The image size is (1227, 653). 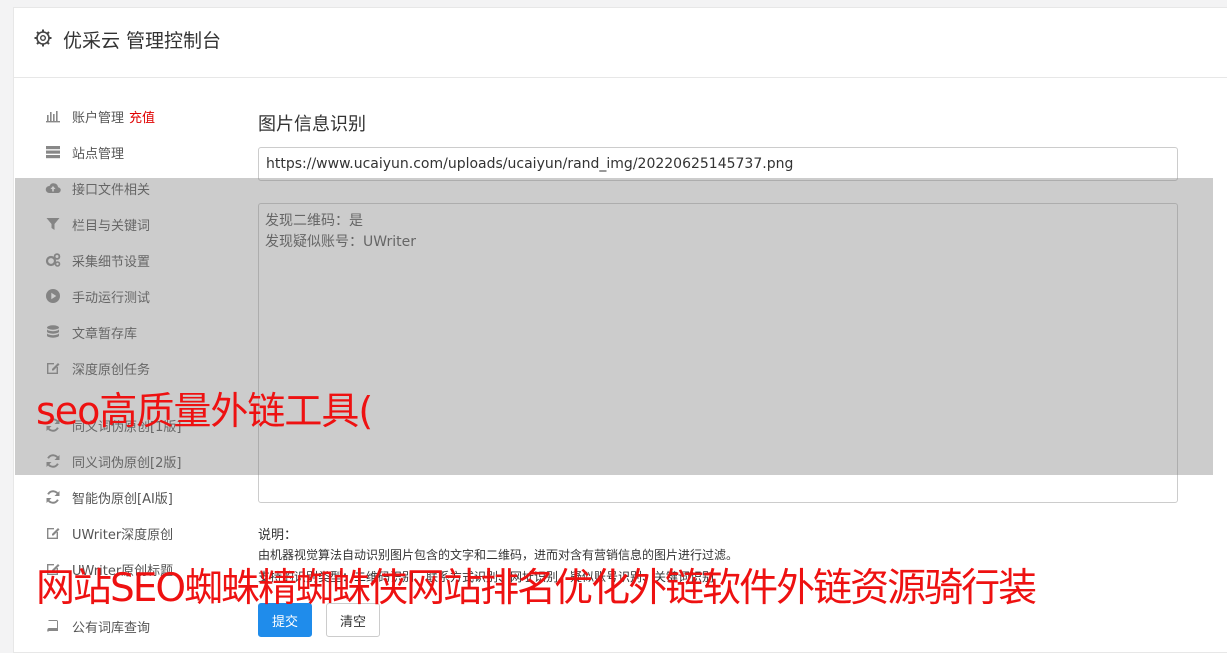 I want to click on sidebar-item-label: 采集细节设置, so click(x=111, y=262).